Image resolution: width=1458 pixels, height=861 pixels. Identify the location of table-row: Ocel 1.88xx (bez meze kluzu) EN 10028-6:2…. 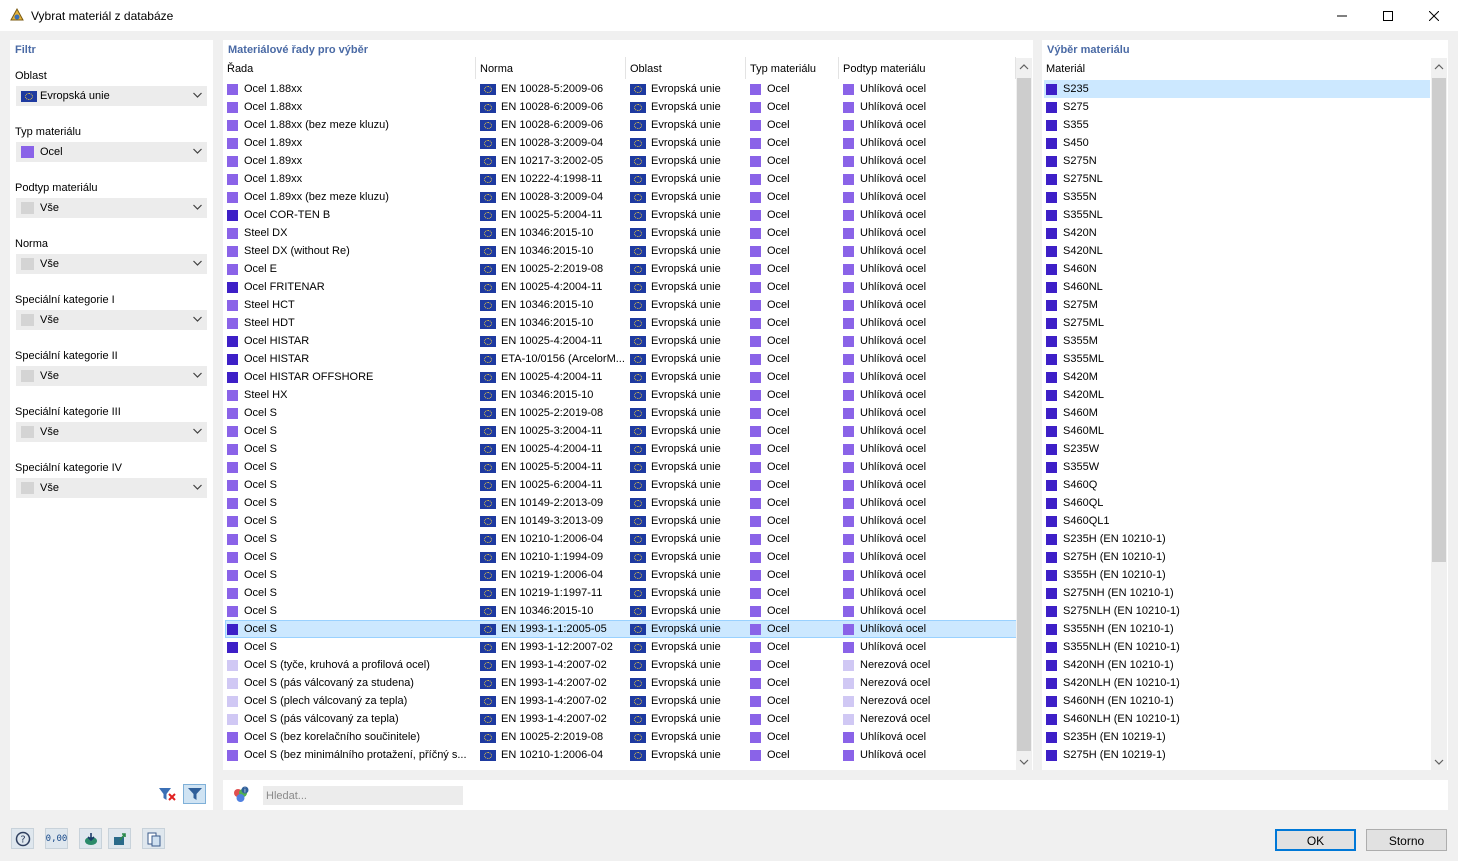
(621, 125).